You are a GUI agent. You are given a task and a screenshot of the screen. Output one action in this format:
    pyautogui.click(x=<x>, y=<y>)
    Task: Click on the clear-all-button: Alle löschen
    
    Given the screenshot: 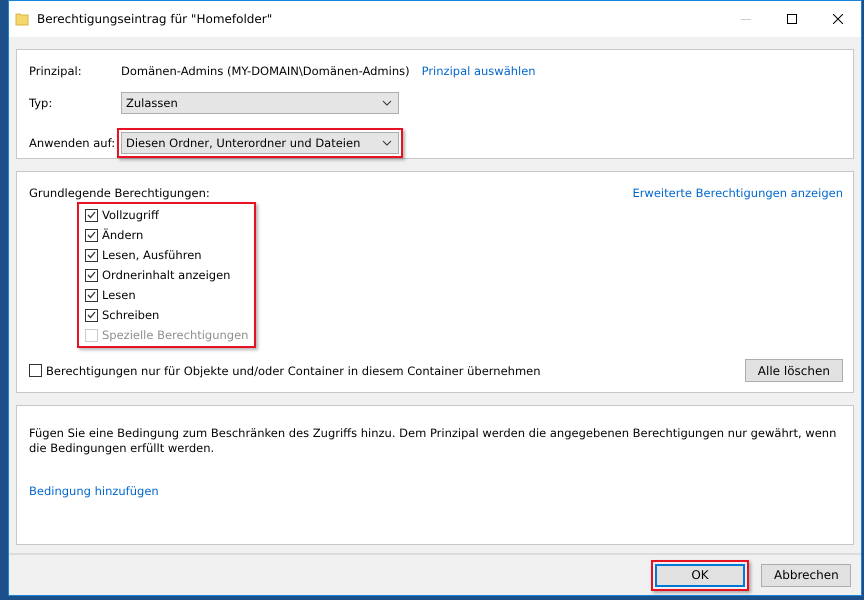 What is the action you would take?
    pyautogui.click(x=793, y=370)
    